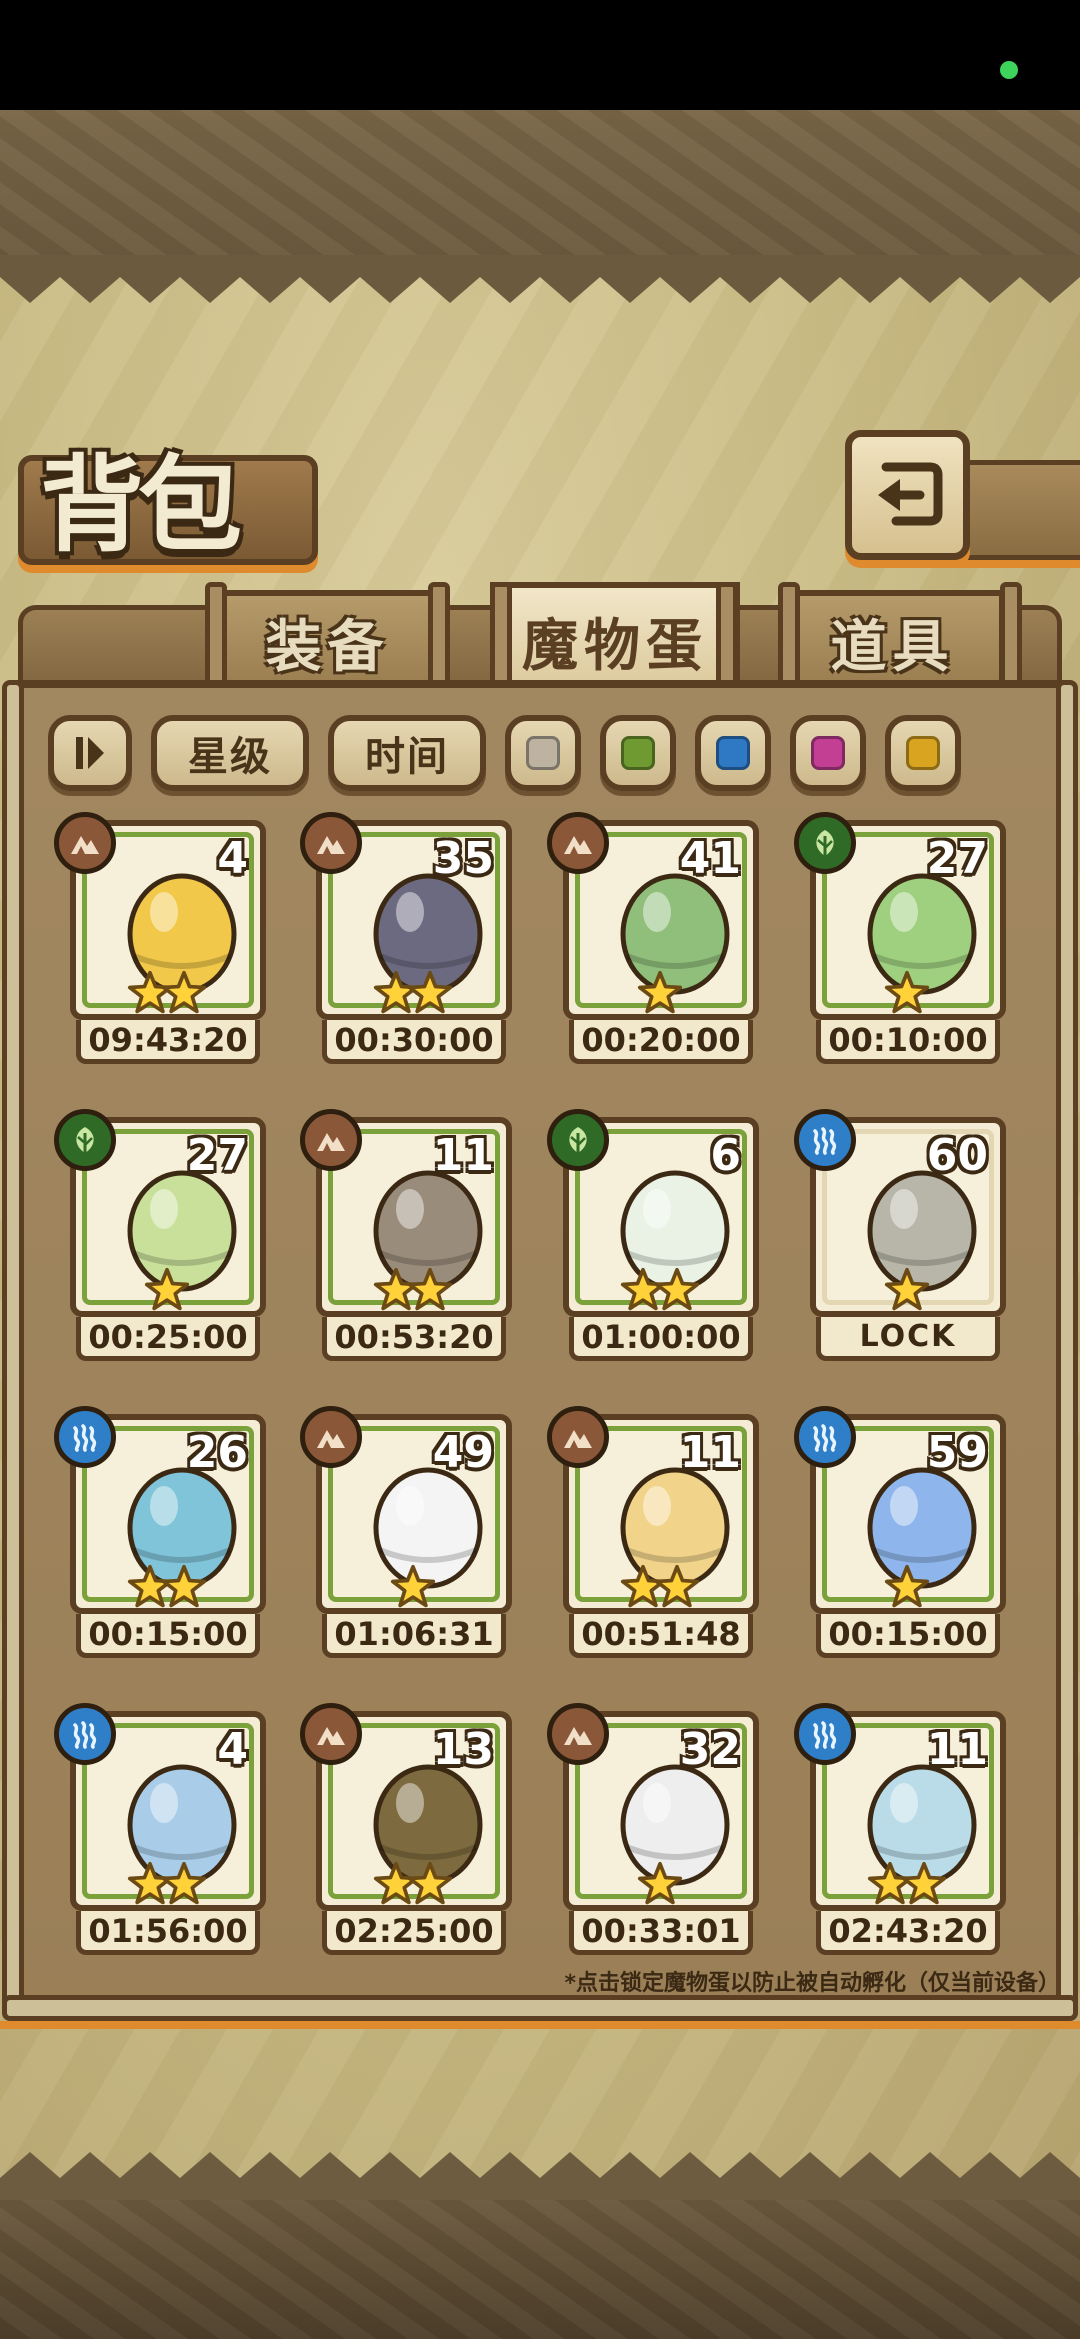 Image resolution: width=1080 pixels, height=2339 pixels. Describe the element at coordinates (414, 1339) in the screenshot. I see `hatch-timer: 00:53:20` at that location.